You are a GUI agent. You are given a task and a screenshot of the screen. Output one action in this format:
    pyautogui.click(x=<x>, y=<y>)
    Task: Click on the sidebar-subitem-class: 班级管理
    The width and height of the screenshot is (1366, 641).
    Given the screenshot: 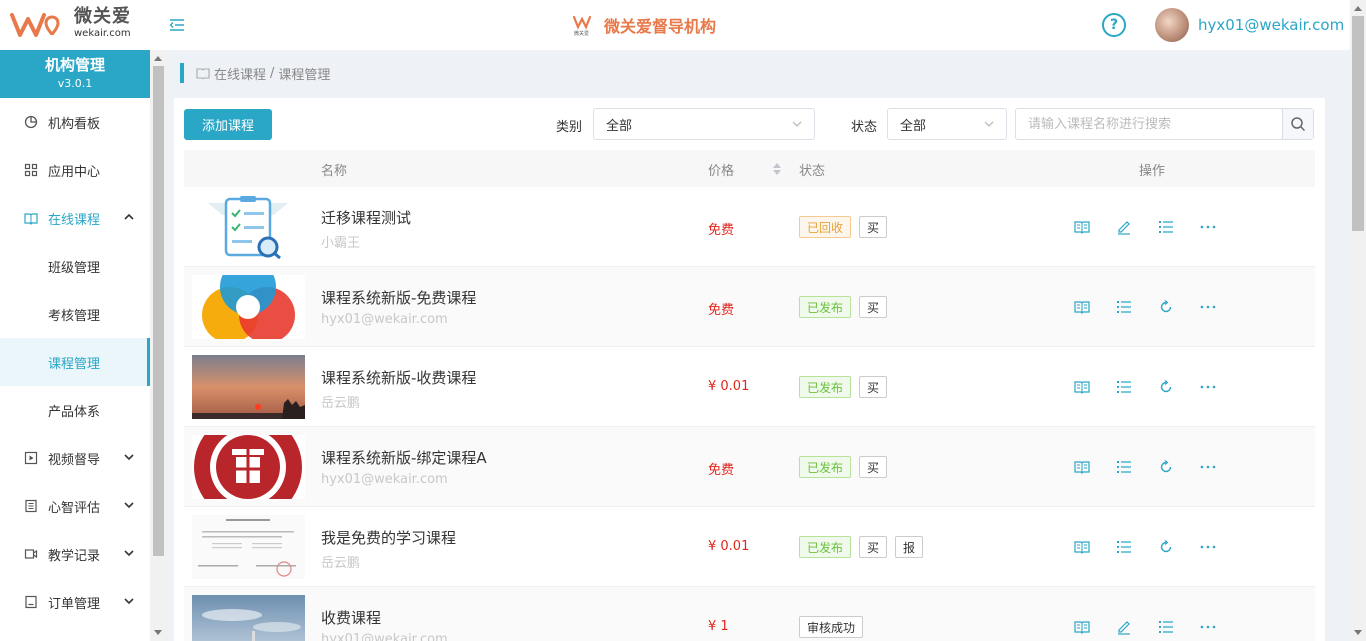 What is the action you would take?
    pyautogui.click(x=75, y=266)
    